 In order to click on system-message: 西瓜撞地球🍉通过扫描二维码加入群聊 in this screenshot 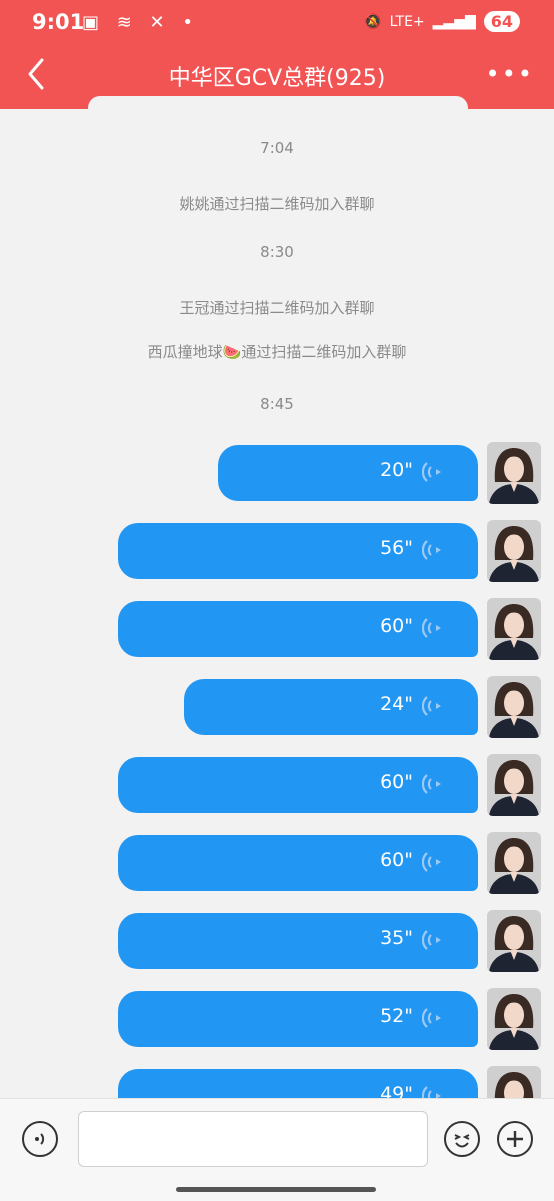, I will do `click(277, 352)`.